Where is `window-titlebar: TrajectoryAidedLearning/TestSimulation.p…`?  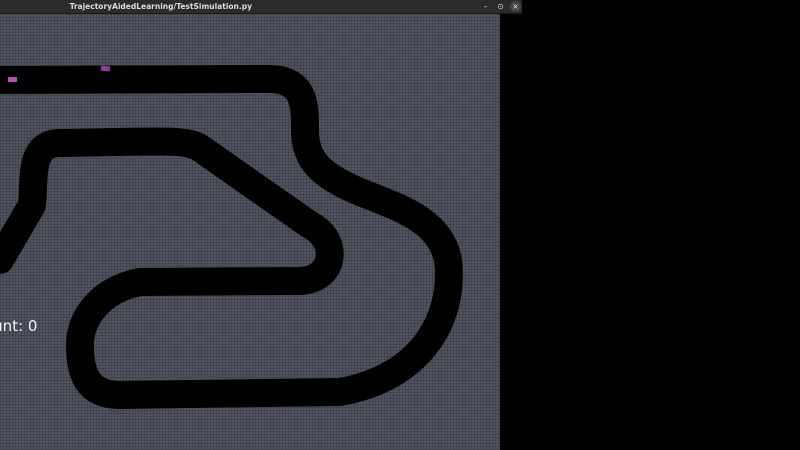 window-titlebar: TrajectoryAidedLearning/TestSimulation.p… is located at coordinates (261, 7).